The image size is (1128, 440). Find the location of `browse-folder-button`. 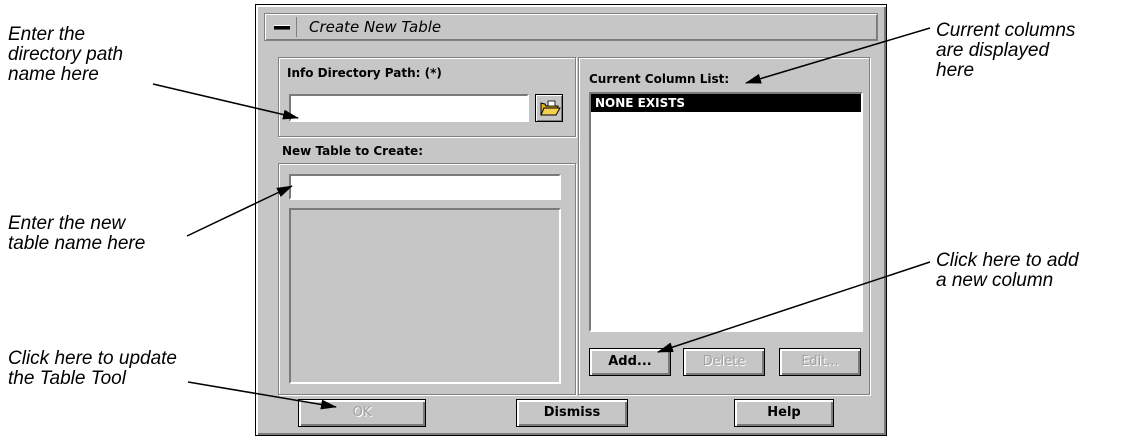

browse-folder-button is located at coordinates (549, 108).